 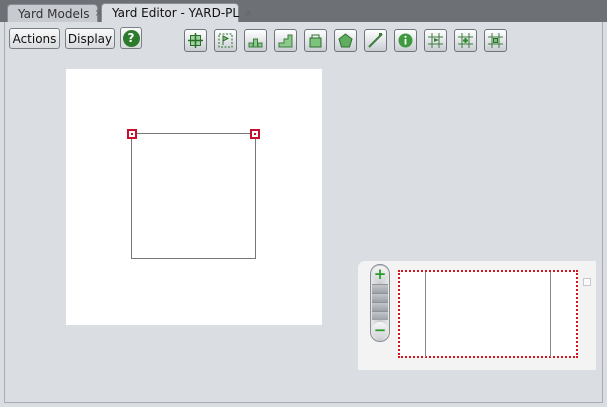 I want to click on overview-corner-box, so click(x=587, y=282).